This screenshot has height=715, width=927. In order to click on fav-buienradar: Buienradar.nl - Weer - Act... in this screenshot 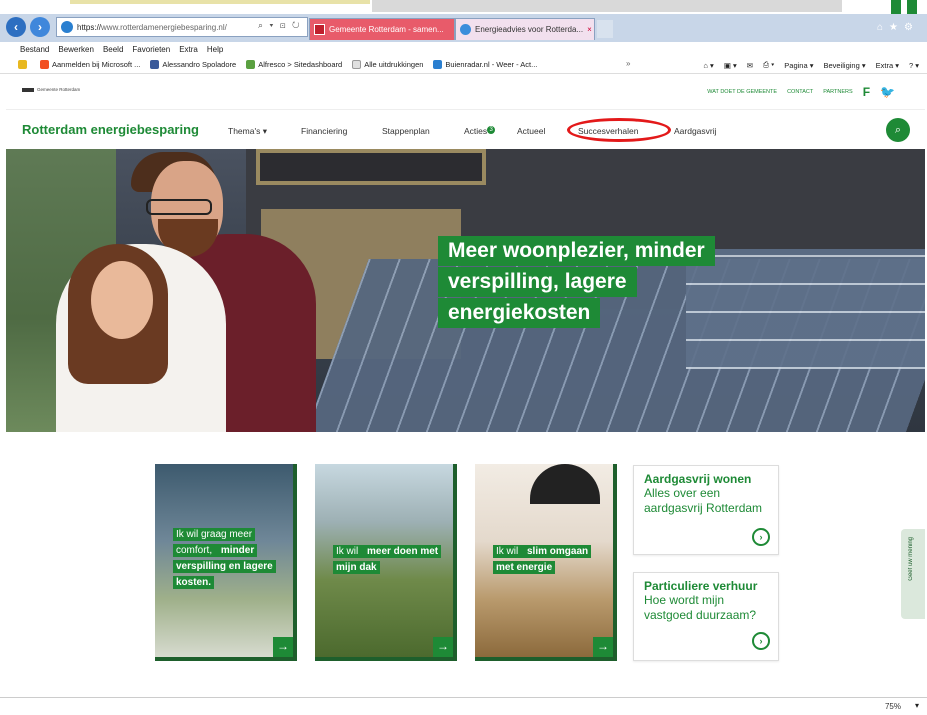, I will do `click(485, 64)`.